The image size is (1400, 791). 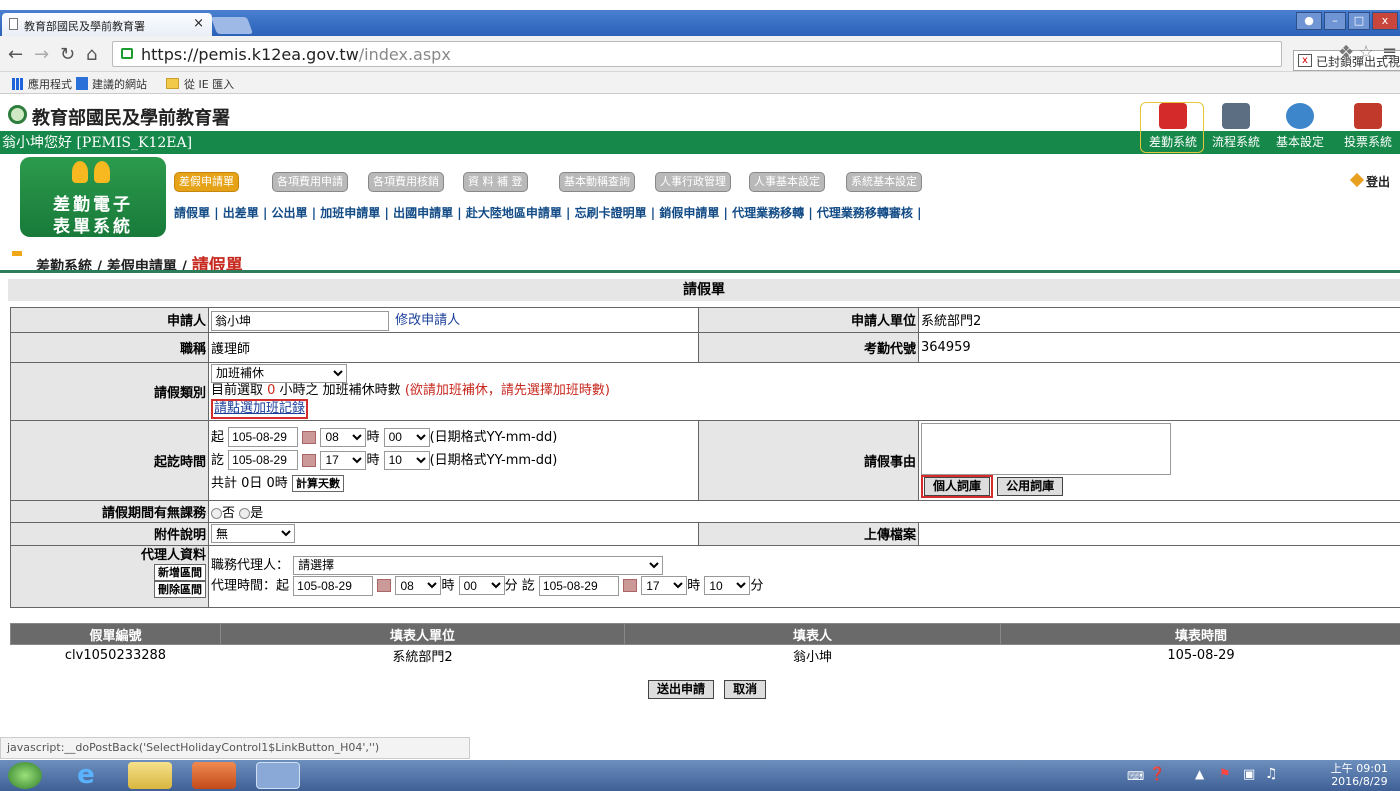 What do you see at coordinates (91, 54) in the screenshot?
I see `home-icon: ⌂` at bounding box center [91, 54].